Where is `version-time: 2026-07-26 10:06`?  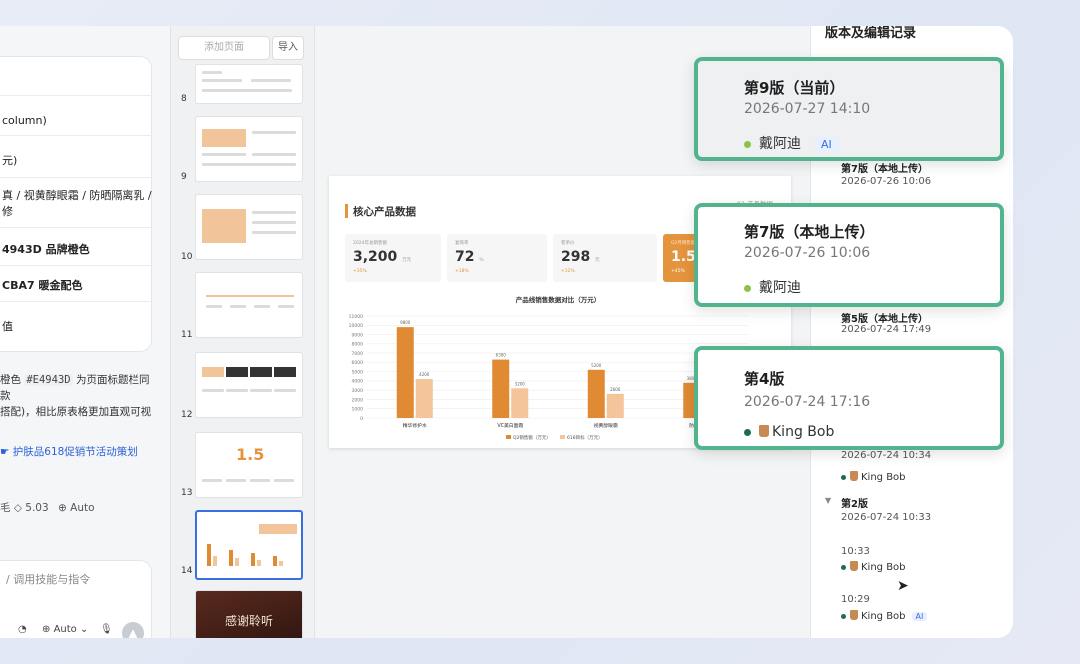 version-time: 2026-07-26 10:06 is located at coordinates (886, 181).